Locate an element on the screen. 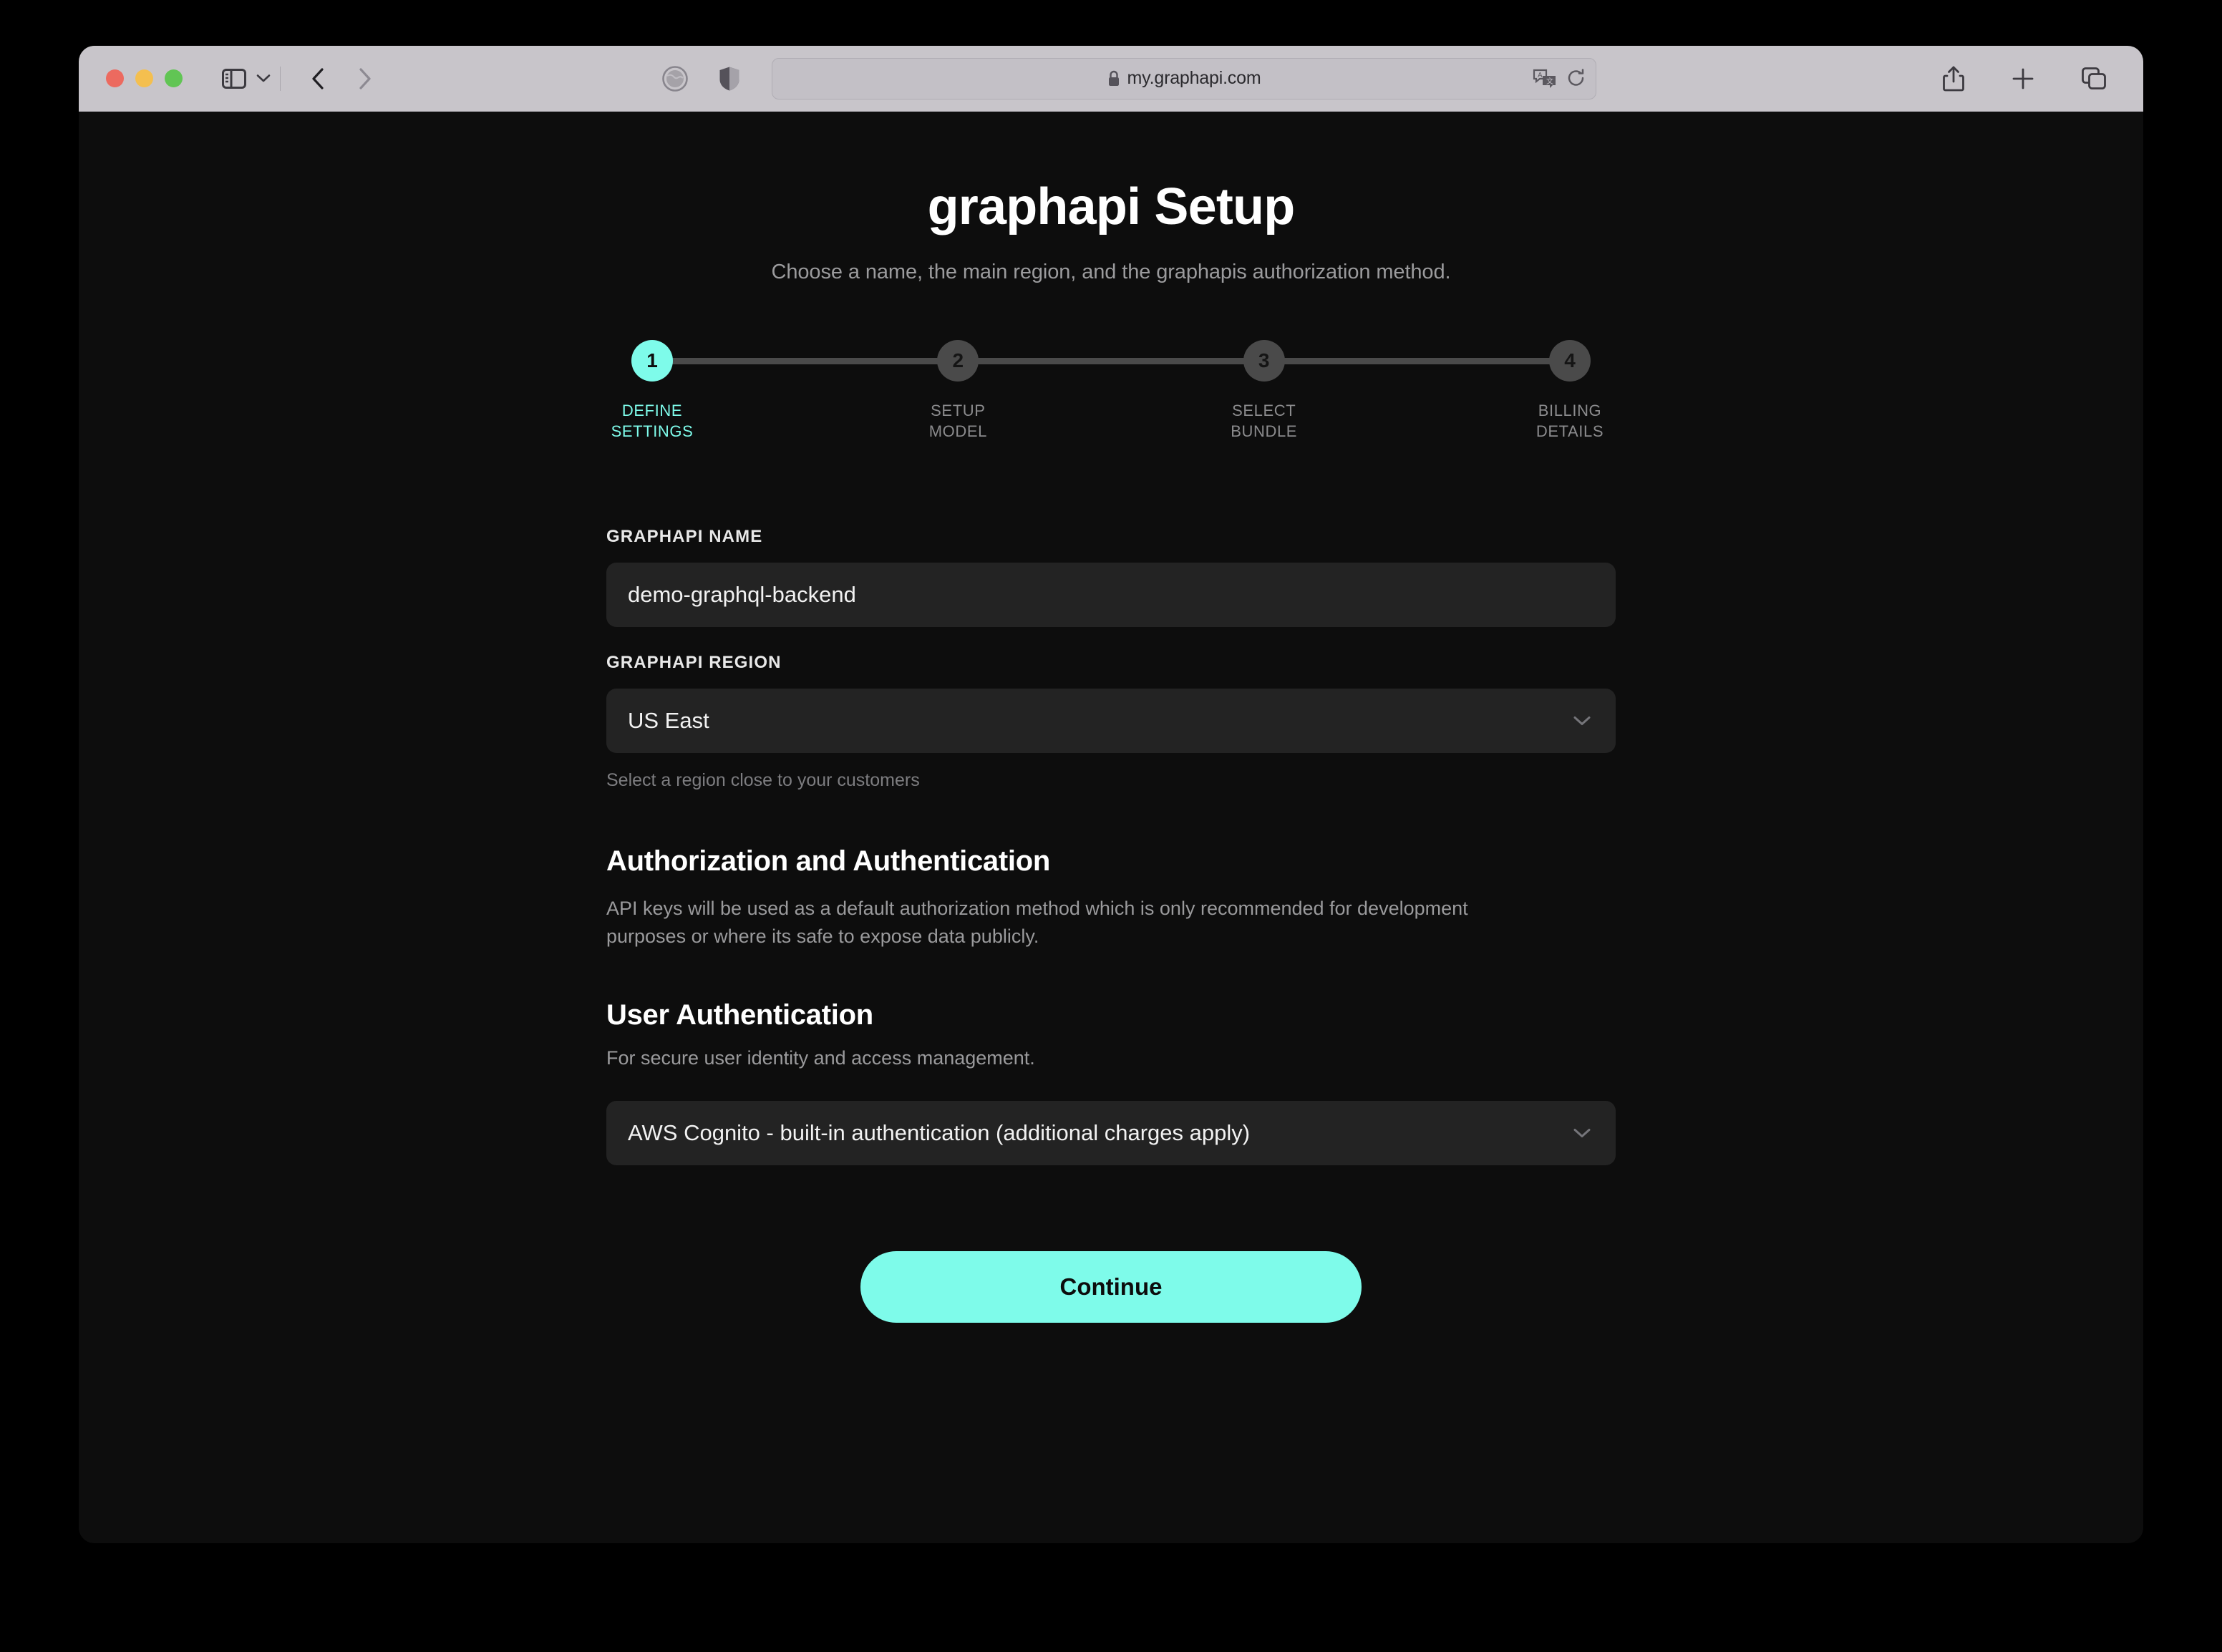 Image resolution: width=2222 pixels, height=1652 pixels. lock-icon is located at coordinates (1113, 78).